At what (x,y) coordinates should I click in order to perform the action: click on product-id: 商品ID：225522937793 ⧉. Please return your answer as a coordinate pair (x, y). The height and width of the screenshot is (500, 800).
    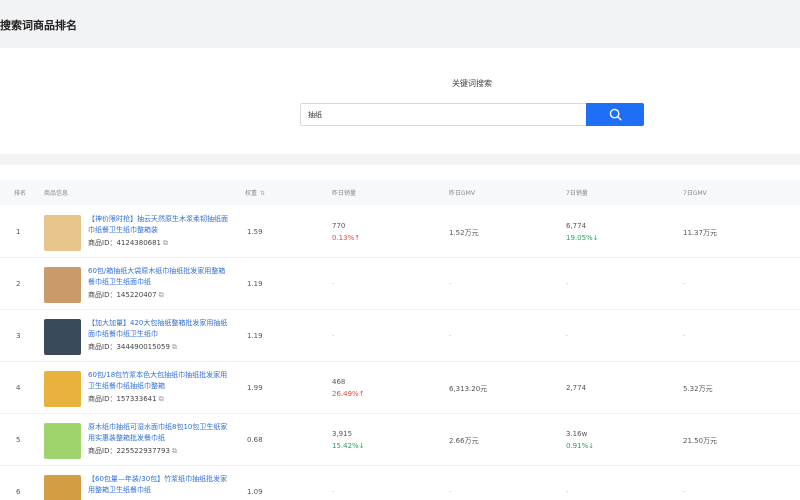
    Looking at the image, I should click on (132, 451).